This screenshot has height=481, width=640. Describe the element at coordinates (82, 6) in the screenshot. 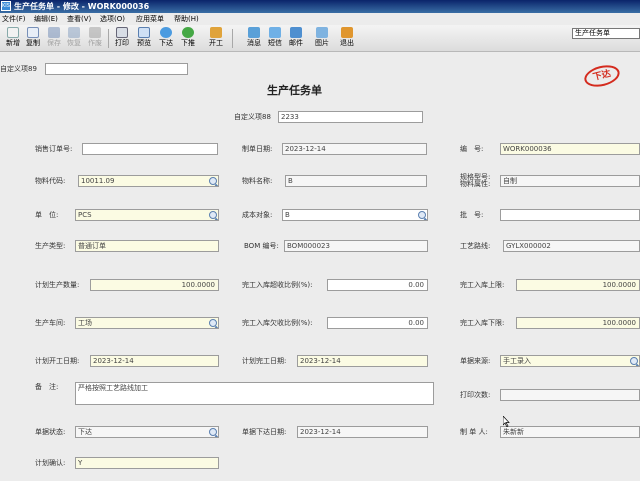

I see `window-title: 生产任务单 - 修改 - WORK000036` at that location.